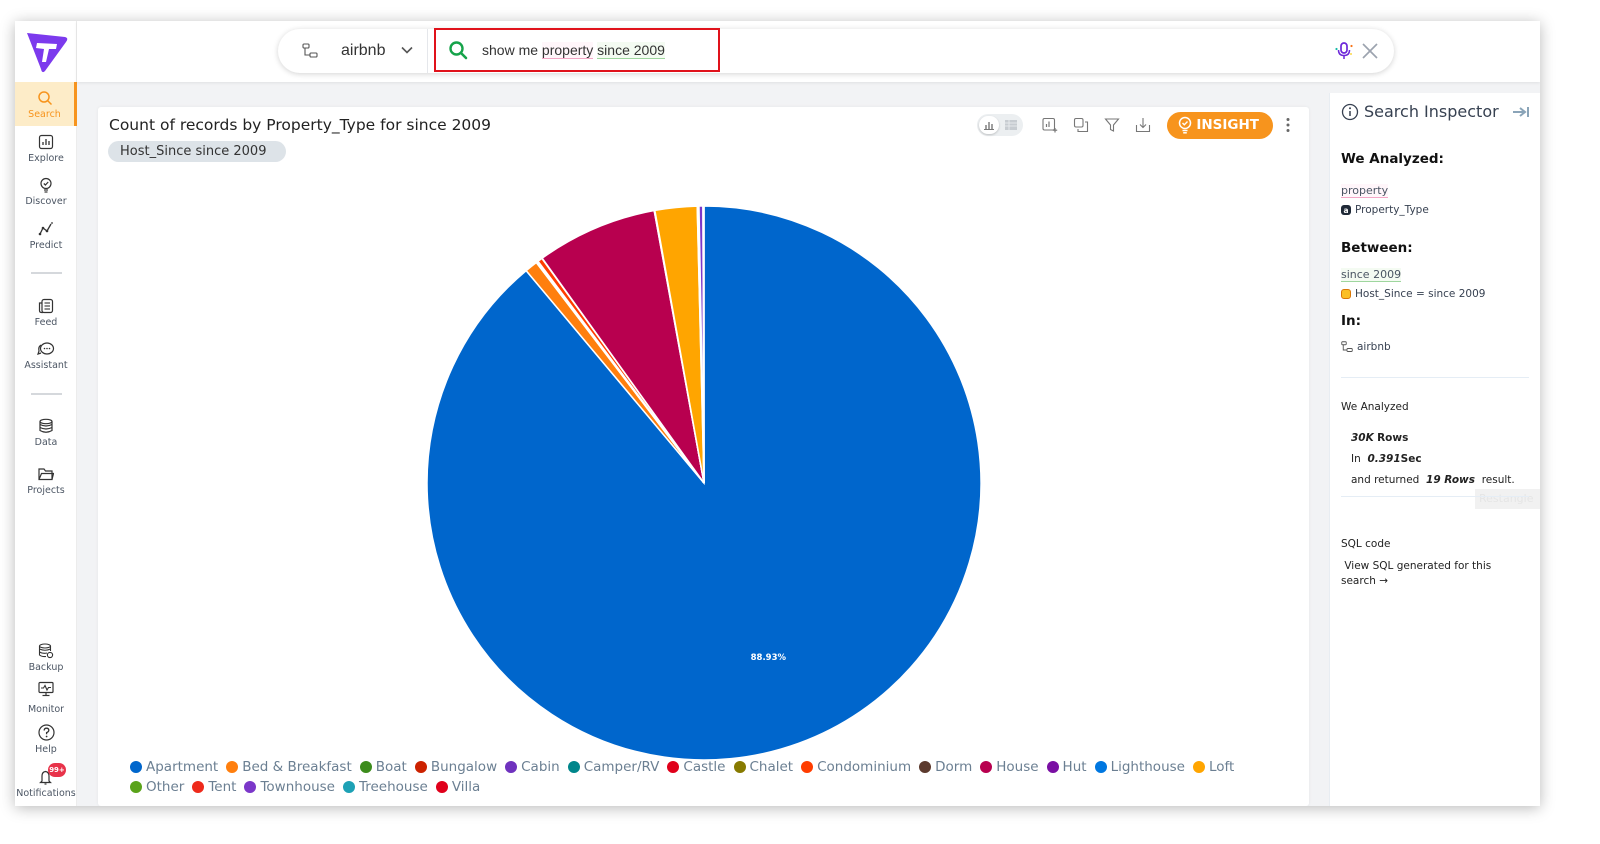 Image resolution: width=1600 pixels, height=844 pixels. Describe the element at coordinates (289, 767) in the screenshot. I see `legend-item-bed-breakfast: Bed & Breakfast` at that location.